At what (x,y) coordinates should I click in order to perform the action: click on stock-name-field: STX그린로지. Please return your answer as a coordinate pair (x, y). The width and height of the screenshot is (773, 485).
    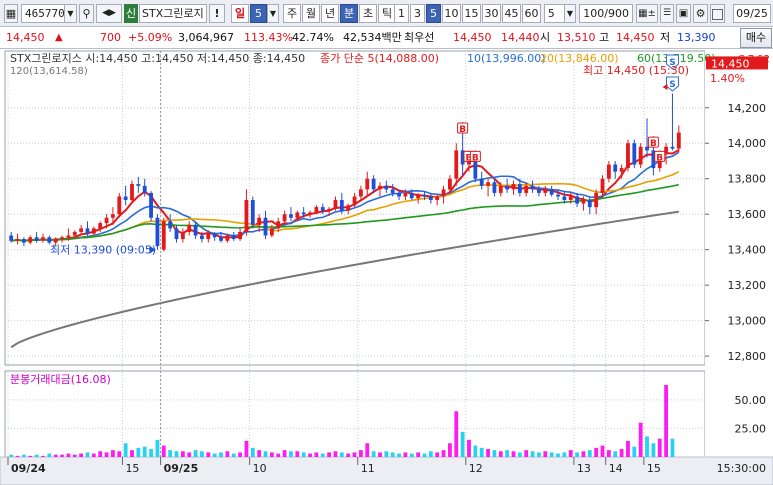
    Looking at the image, I should click on (173, 13).